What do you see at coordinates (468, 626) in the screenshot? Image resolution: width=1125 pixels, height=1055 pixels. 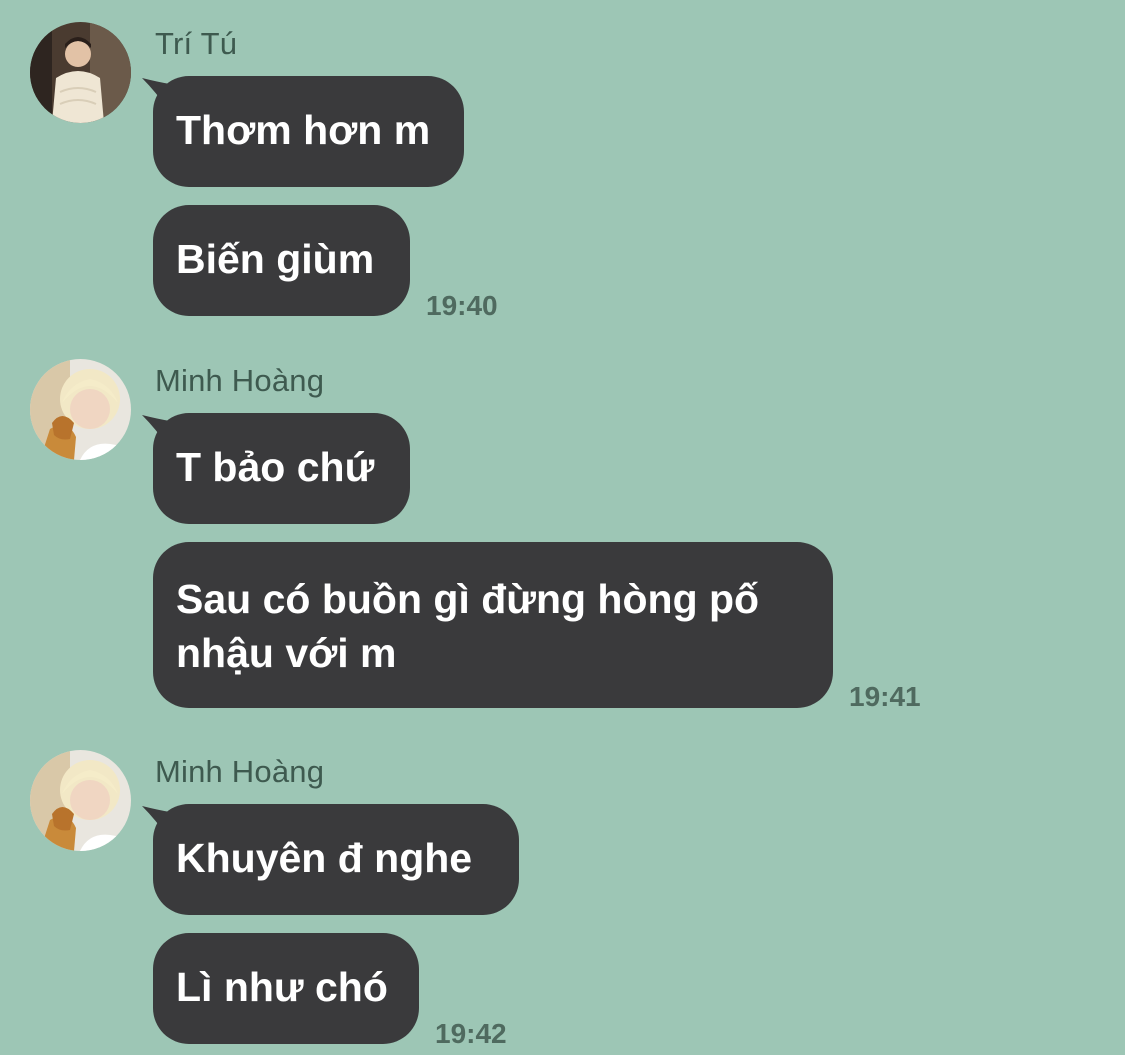 I see `message-text: Sau có buồn gì đừng hòng pố nhậu với m` at bounding box center [468, 626].